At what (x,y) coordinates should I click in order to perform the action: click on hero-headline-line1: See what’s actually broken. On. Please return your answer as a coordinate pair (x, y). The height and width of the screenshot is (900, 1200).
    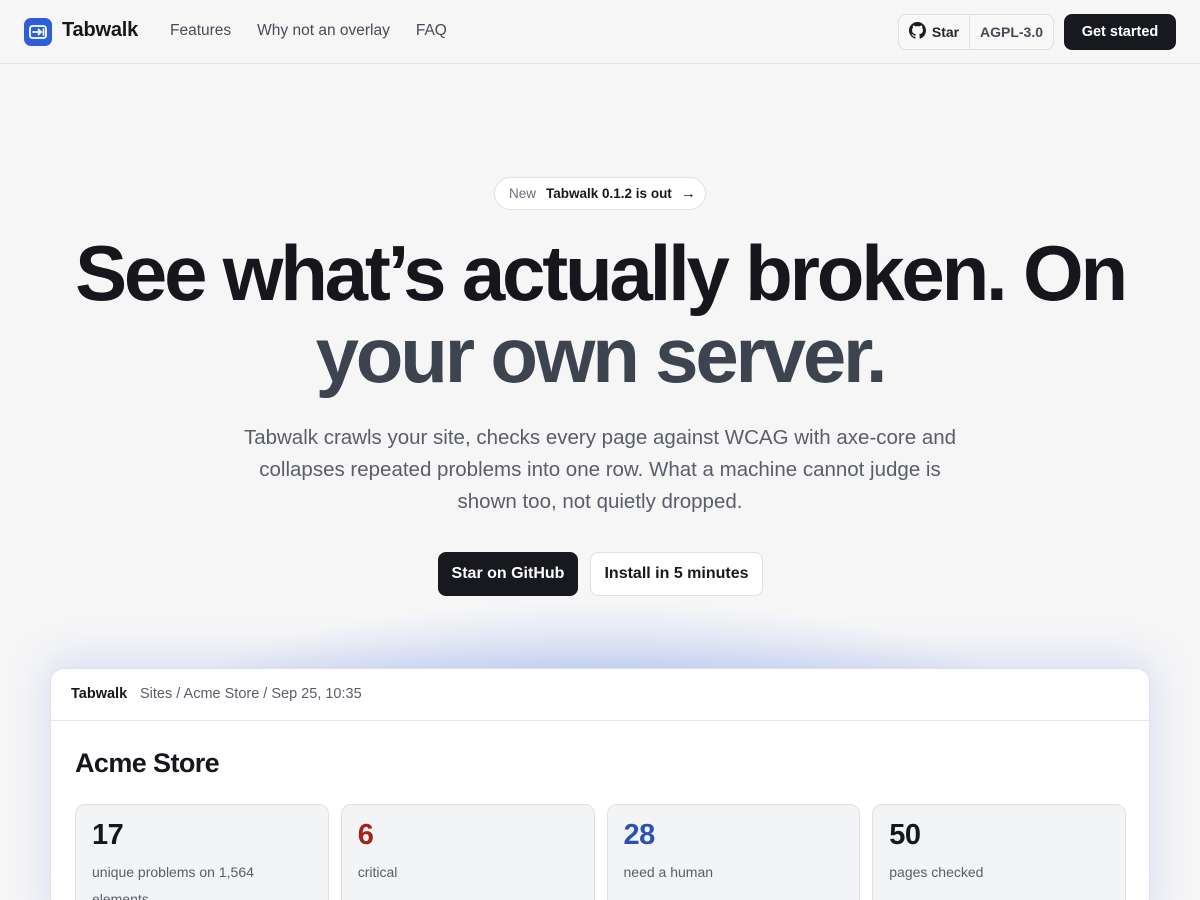
    Looking at the image, I should click on (601, 273).